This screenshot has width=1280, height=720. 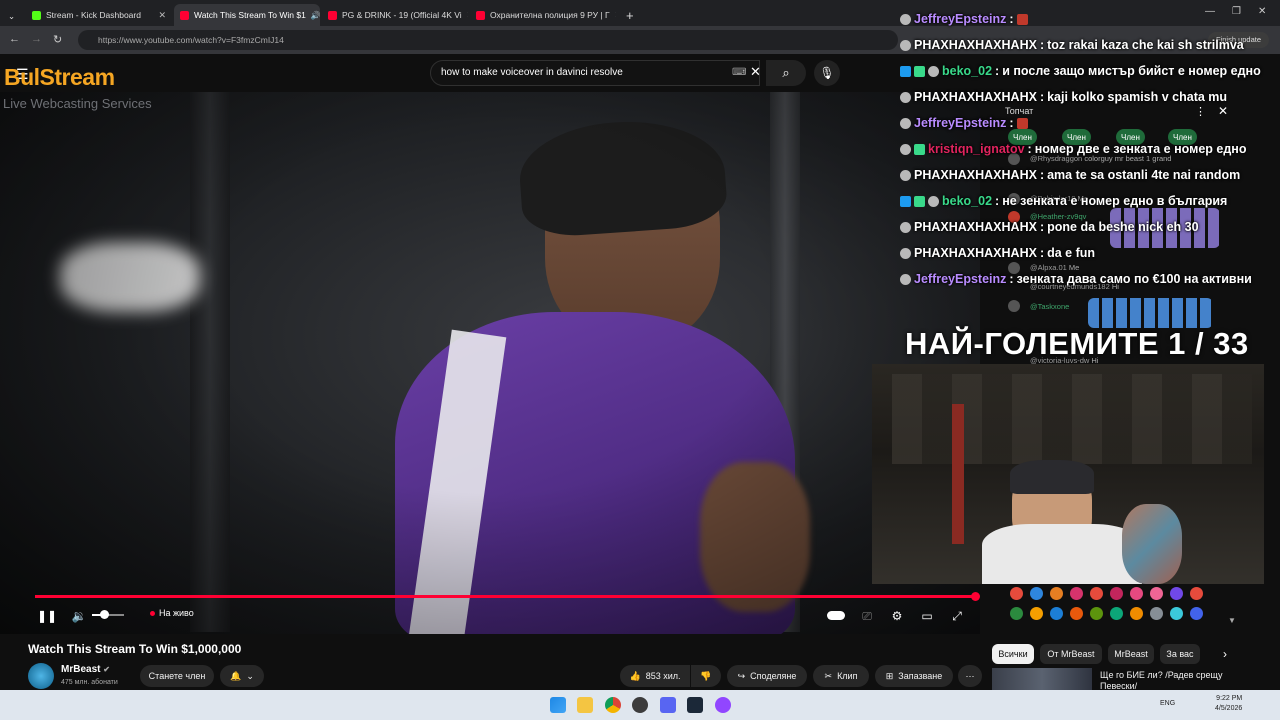 What do you see at coordinates (1232, 620) in the screenshot?
I see `chevron-down-icon: ▼` at bounding box center [1232, 620].